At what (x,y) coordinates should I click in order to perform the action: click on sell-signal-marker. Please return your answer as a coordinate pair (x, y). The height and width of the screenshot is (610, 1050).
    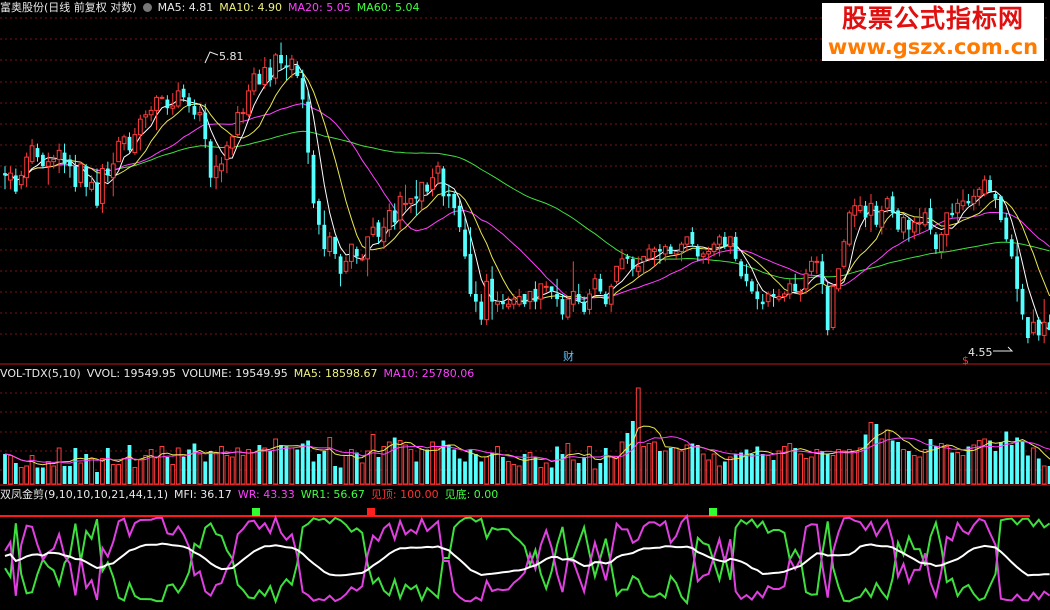
    Looking at the image, I should click on (371, 512).